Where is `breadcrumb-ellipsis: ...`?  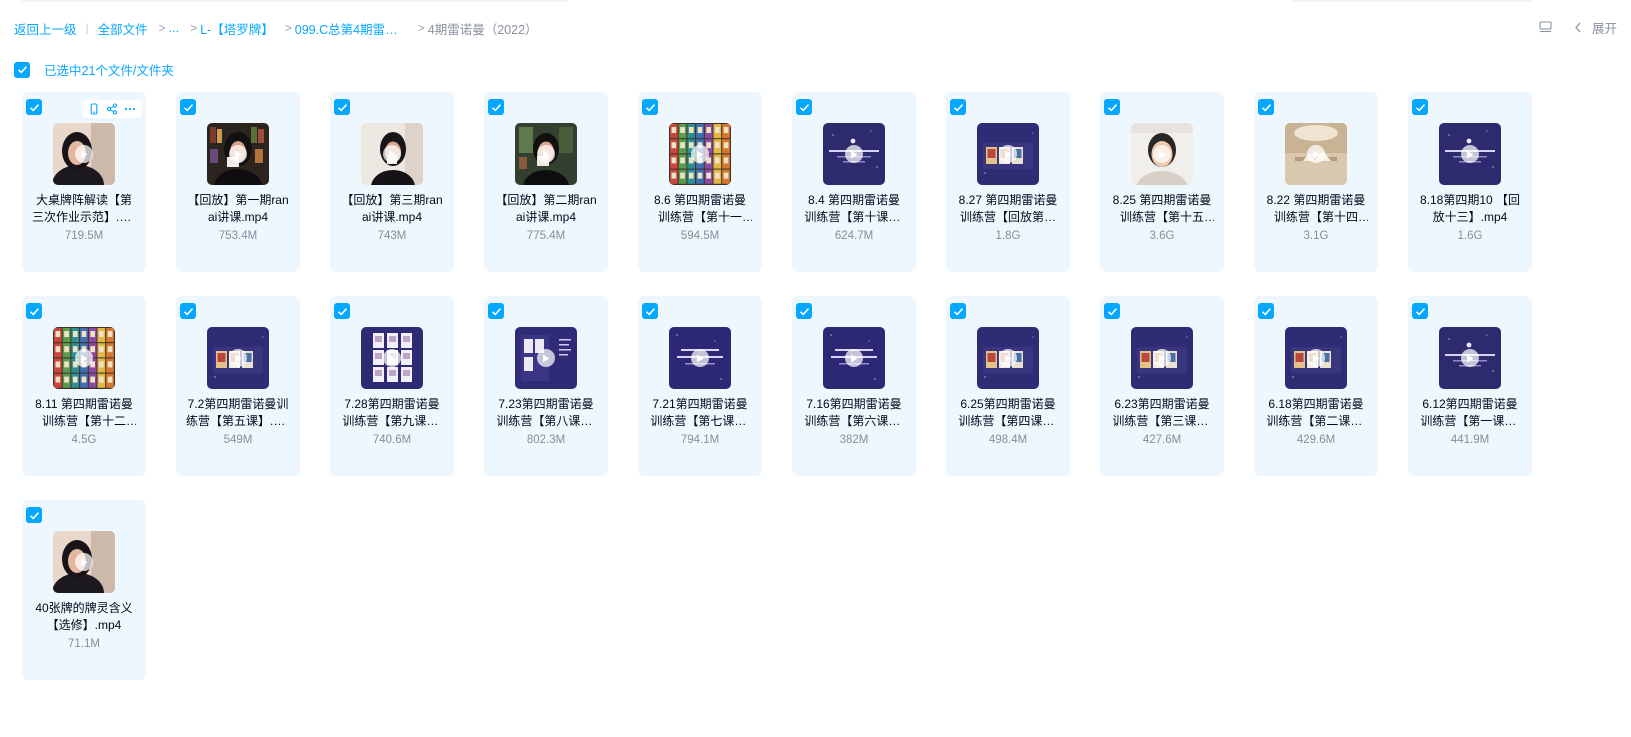
breadcrumb-ellipsis: ... is located at coordinates (174, 28).